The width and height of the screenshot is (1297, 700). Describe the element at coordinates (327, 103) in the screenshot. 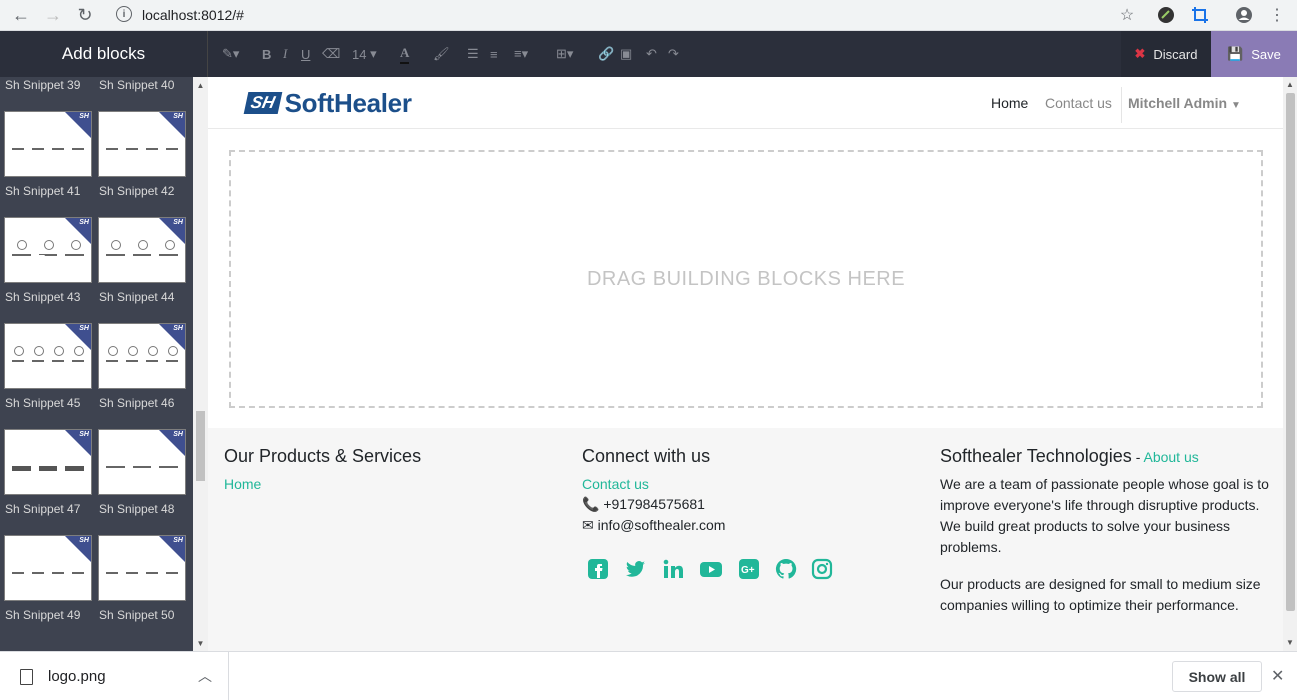

I see `softhealer-logo: SH SoftHealer` at that location.